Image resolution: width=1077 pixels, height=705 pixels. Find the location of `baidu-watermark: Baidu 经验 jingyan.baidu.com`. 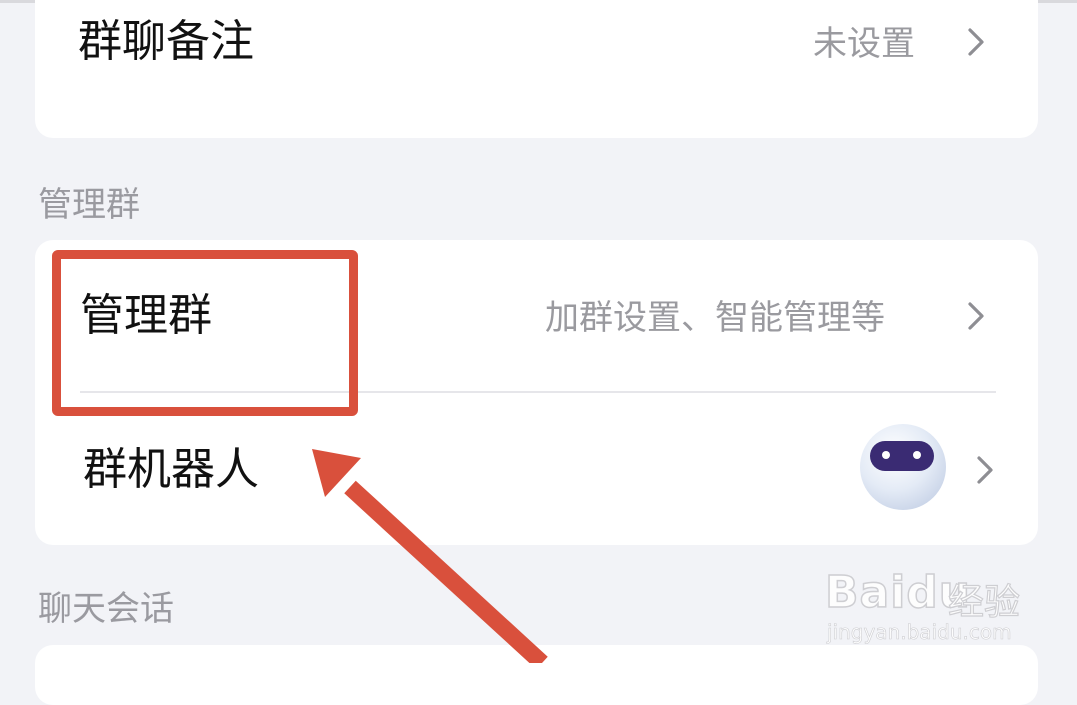

baidu-watermark: Baidu 经验 jingyan.baidu.com is located at coordinates (924, 595).